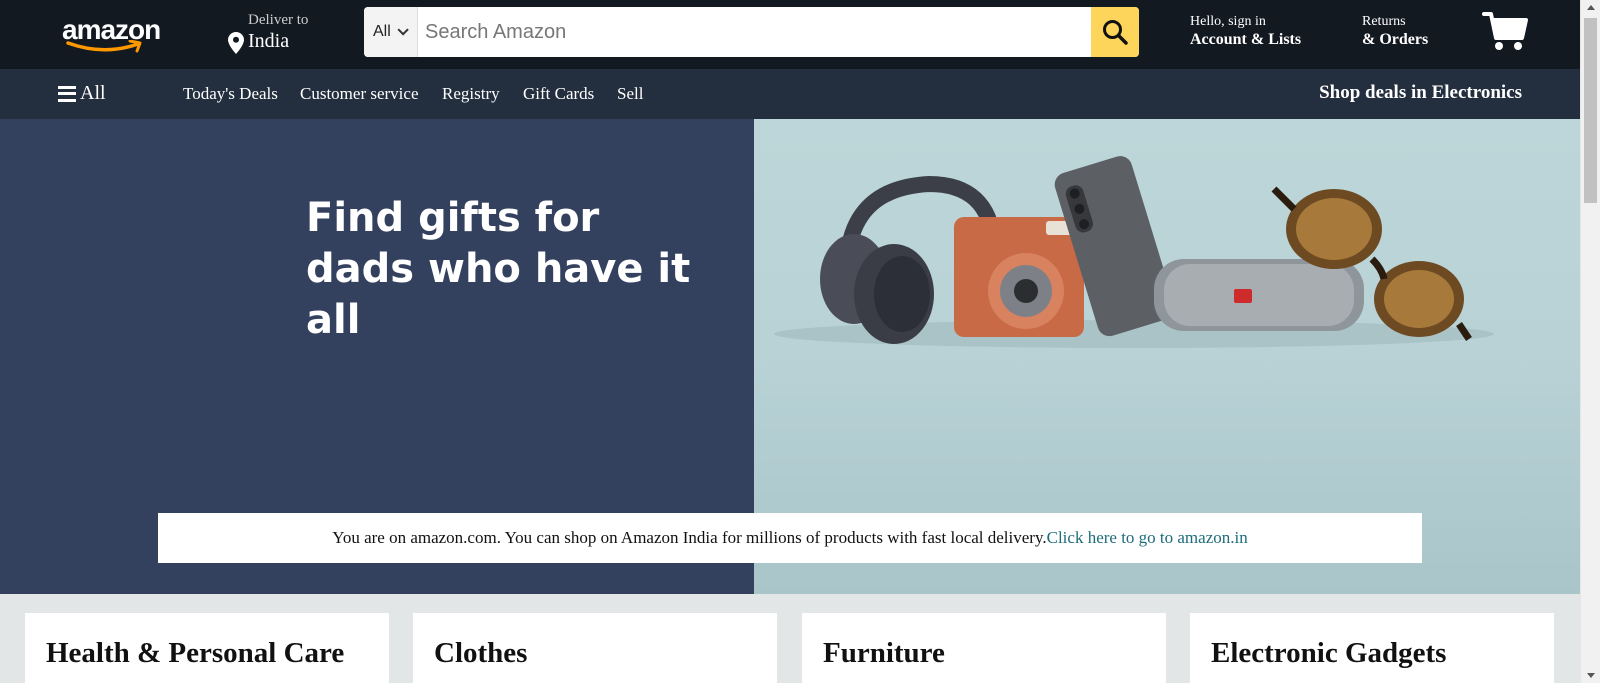 The height and width of the screenshot is (683, 1600). I want to click on category-card-title: Clothes, so click(481, 653).